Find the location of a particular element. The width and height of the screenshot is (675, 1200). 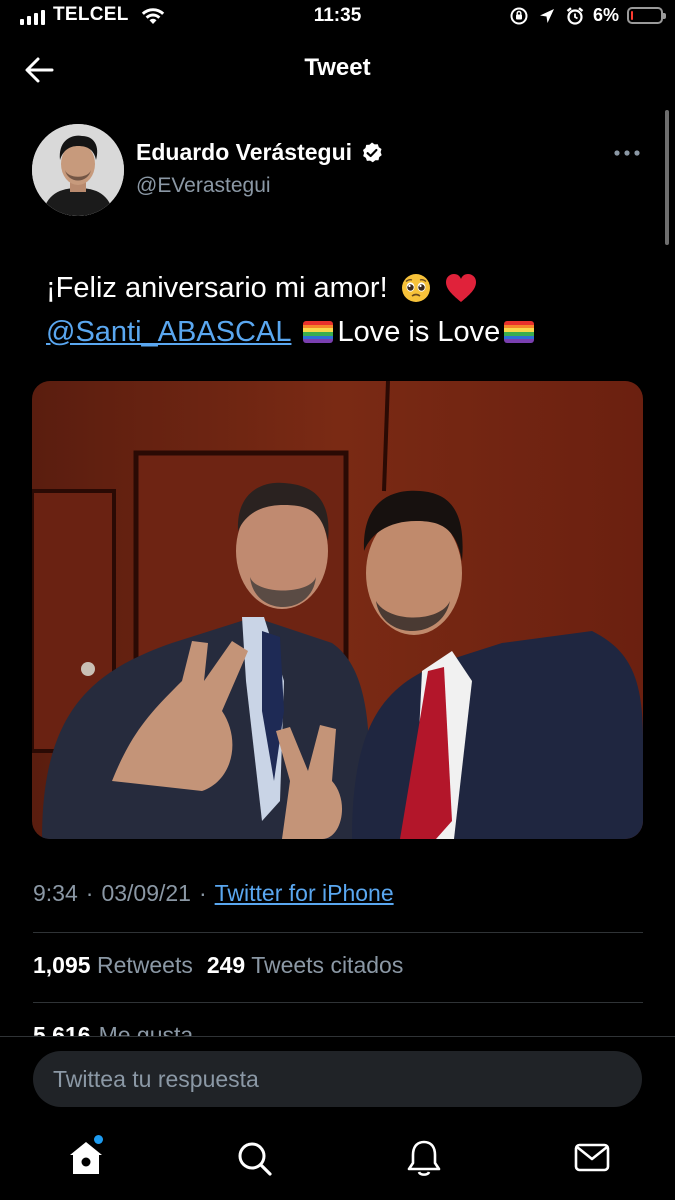

tweet-meta: 9:34 · 03/09/21 · Twitter for iPhone is located at coordinates (213, 893).